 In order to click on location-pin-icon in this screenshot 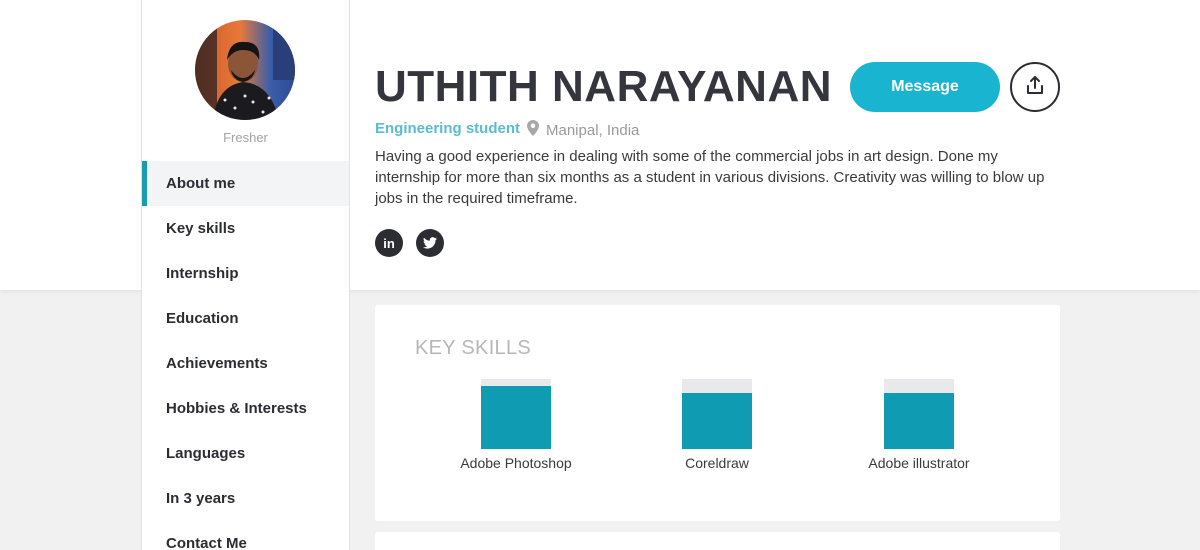, I will do `click(533, 130)`.